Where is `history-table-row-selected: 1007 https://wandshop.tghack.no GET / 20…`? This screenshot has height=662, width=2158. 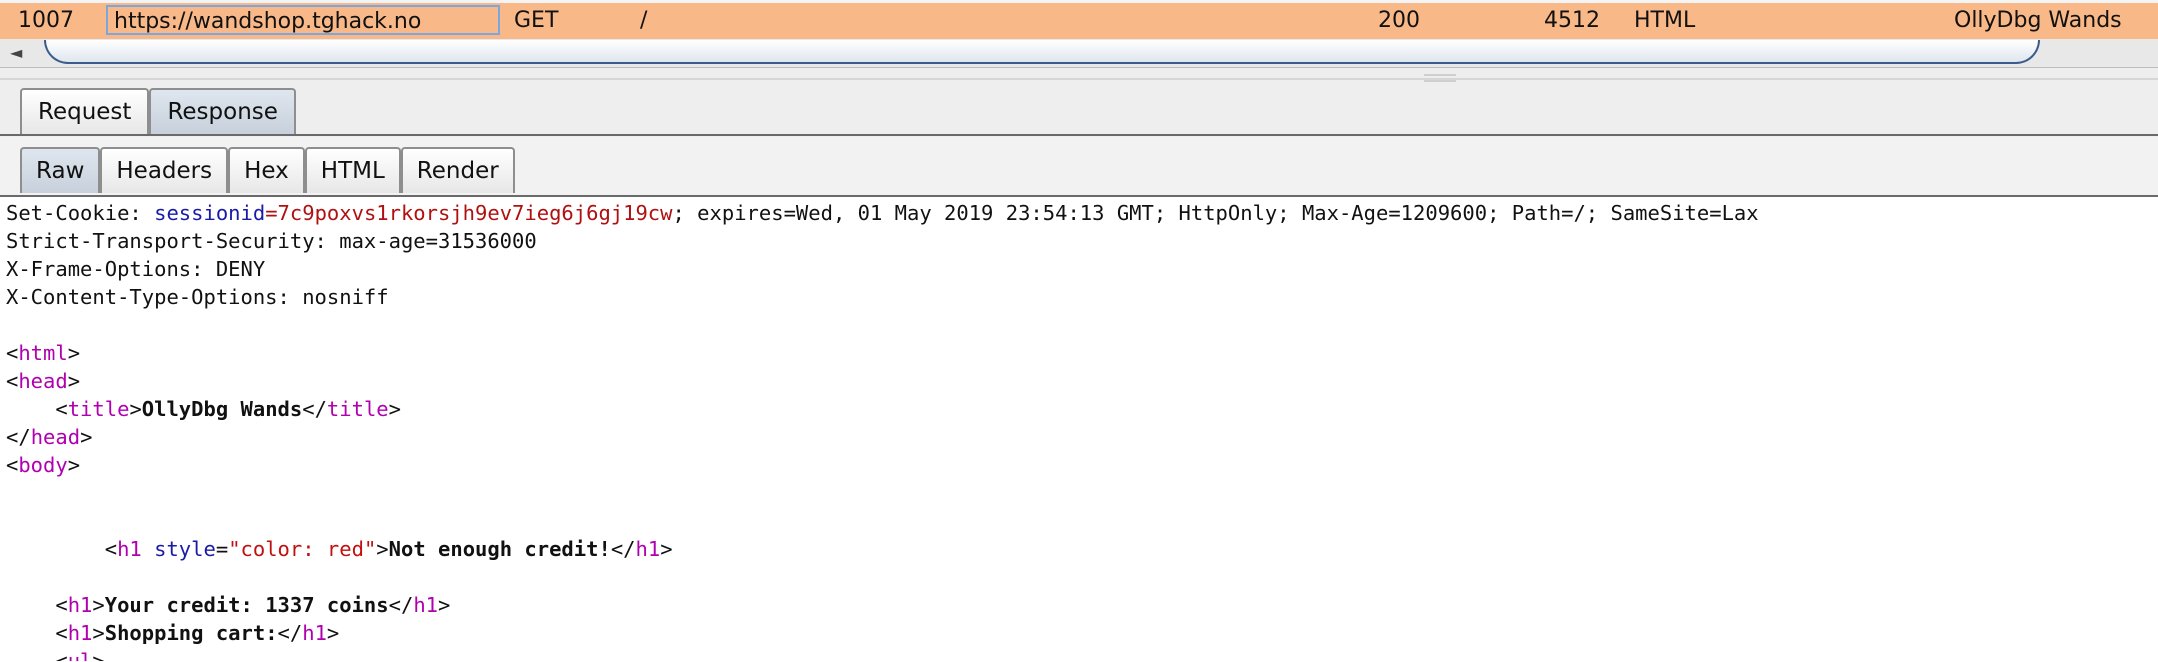 history-table-row-selected: 1007 https://wandshop.tghack.no GET / 20… is located at coordinates (1079, 21).